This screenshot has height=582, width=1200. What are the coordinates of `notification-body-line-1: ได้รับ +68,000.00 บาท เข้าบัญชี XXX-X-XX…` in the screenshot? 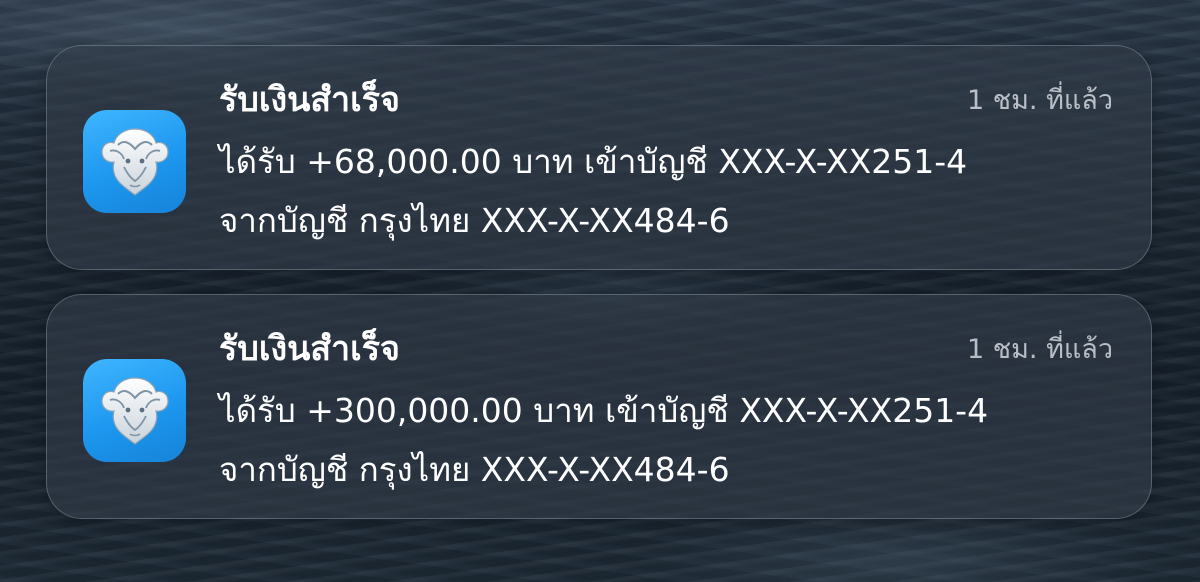 It's located at (593, 161).